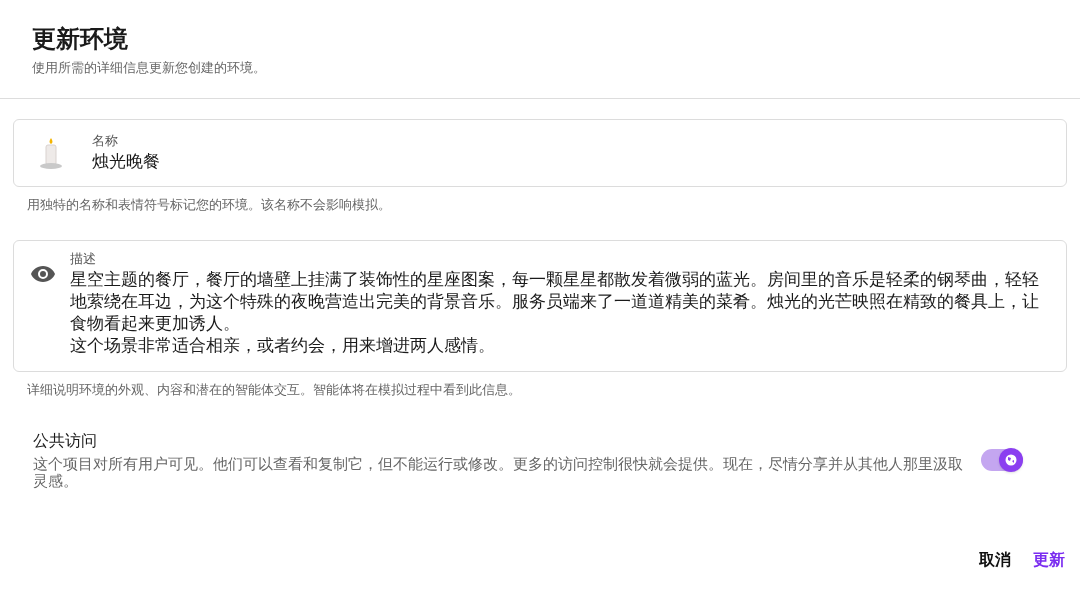 The image size is (1080, 592). I want to click on field-value: 这个场景非常适合相亲，或者约会，用来增进两人感情。, so click(283, 345).